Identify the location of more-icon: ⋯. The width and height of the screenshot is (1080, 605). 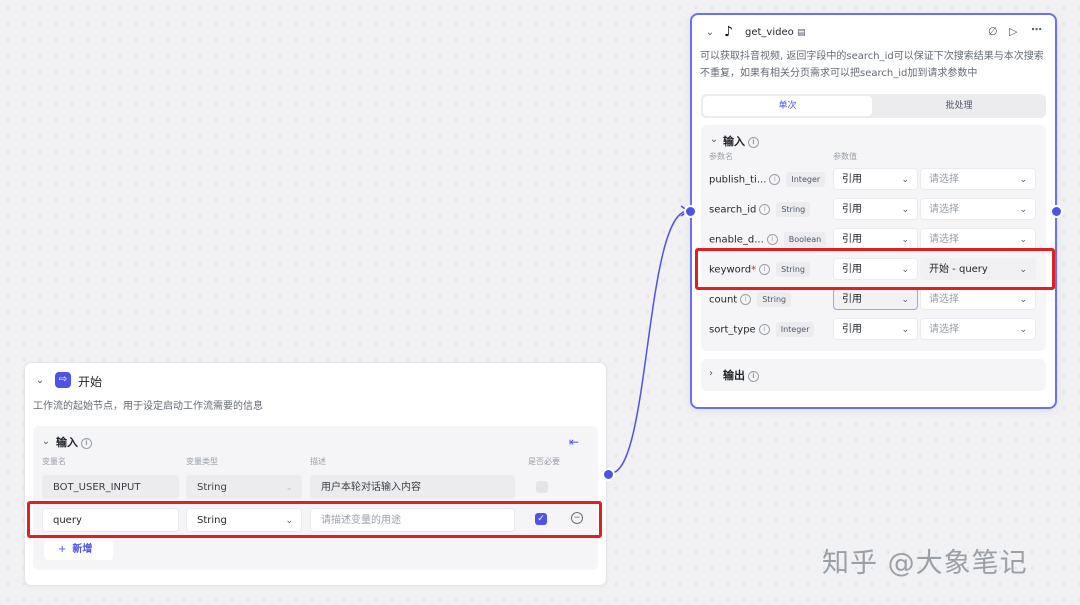
(1036, 29).